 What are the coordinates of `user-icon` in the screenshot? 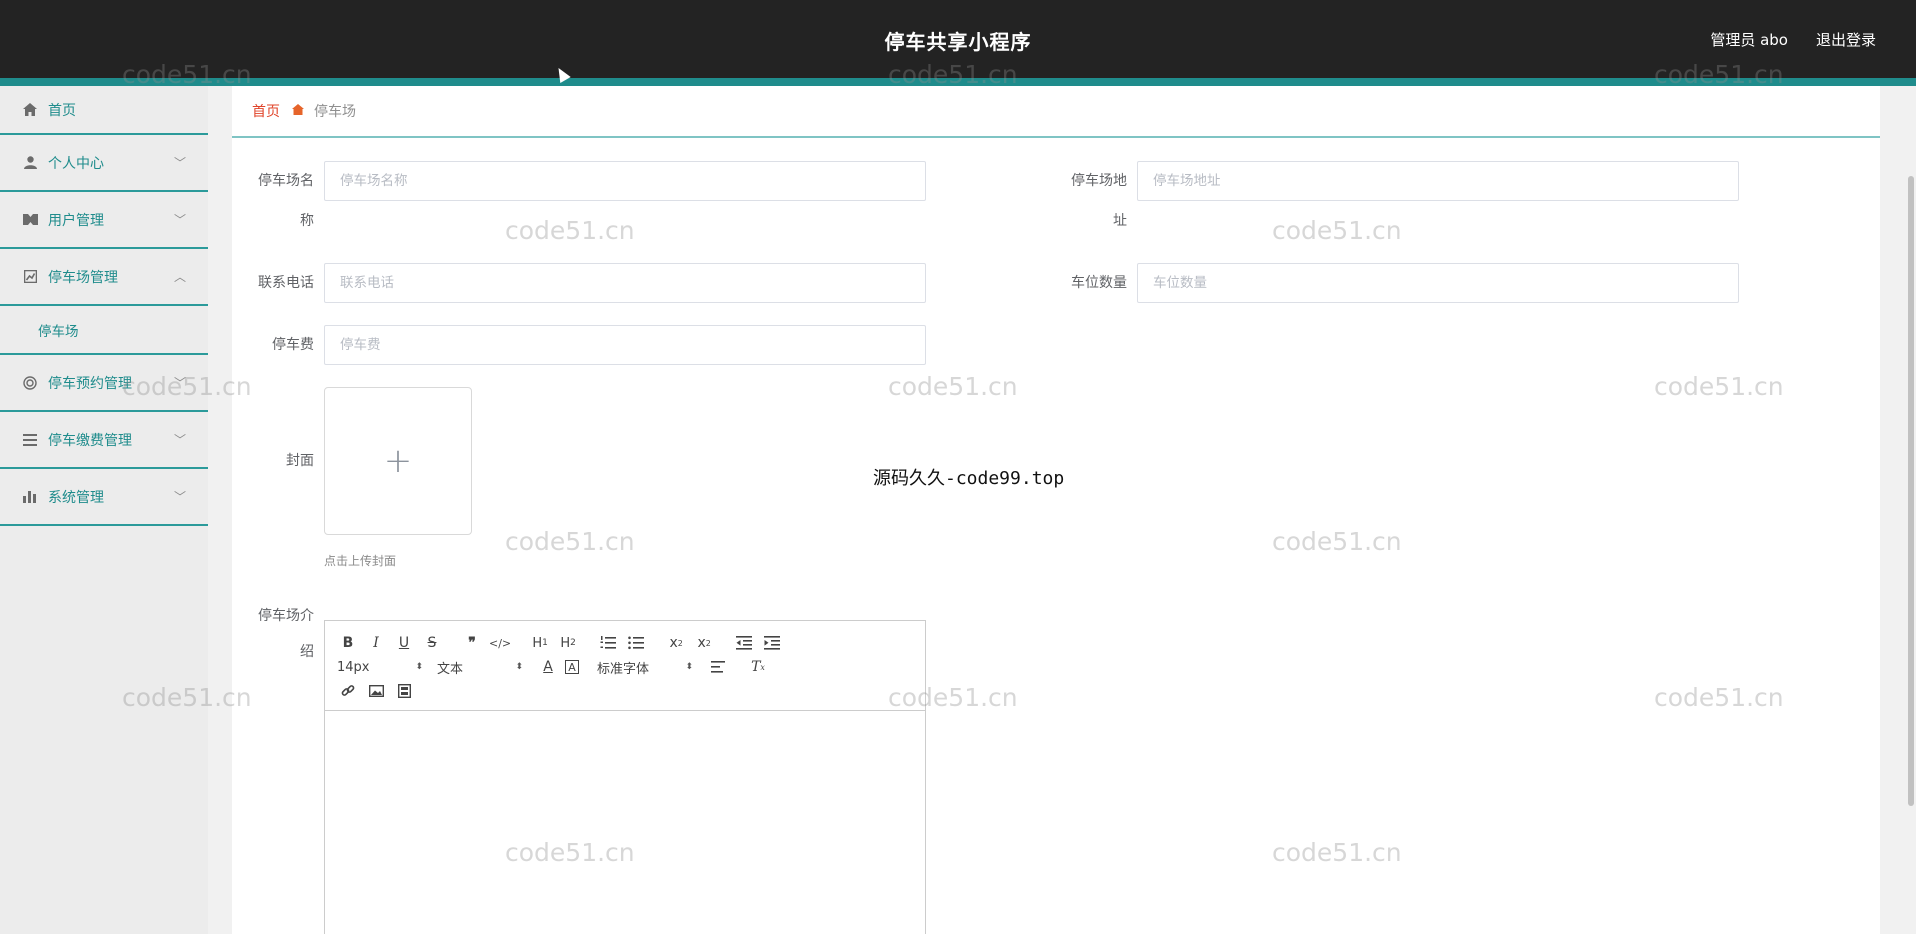 It's located at (30, 163).